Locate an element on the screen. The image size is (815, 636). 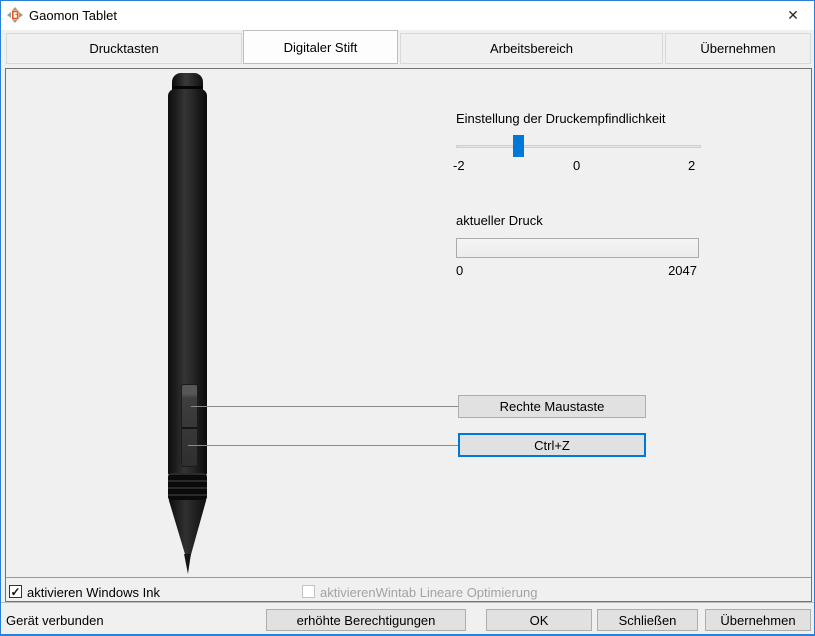
titlebar: Gaomon Tablet ✕ is located at coordinates (407, 15).